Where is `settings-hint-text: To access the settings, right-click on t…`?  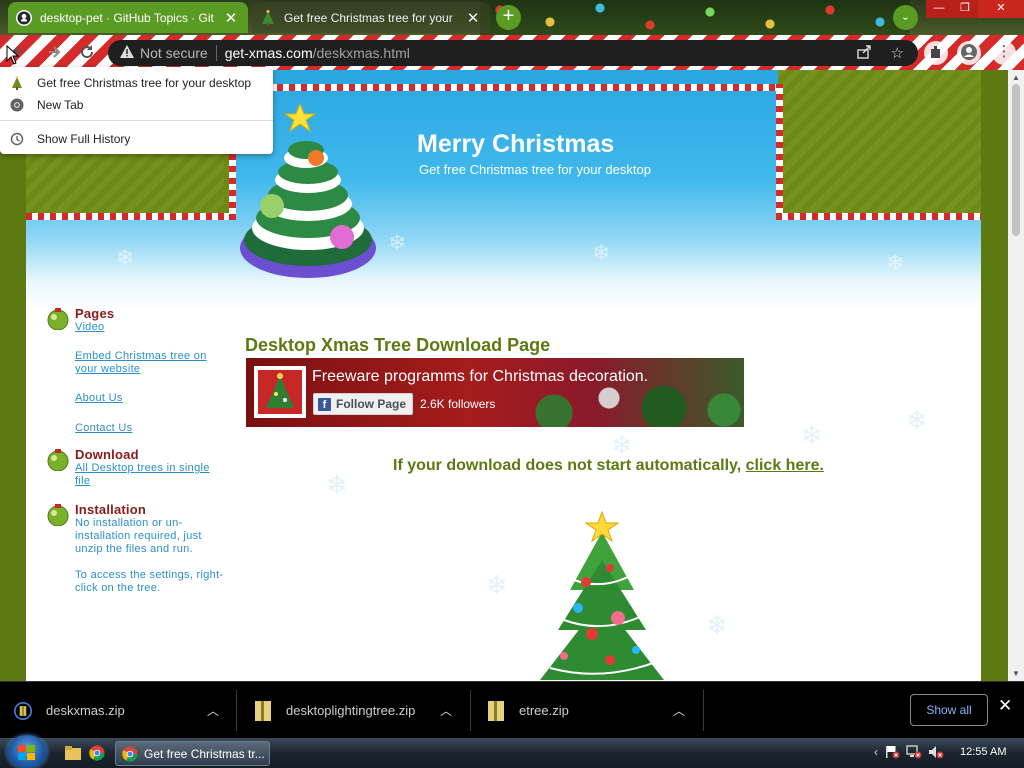
settings-hint-text: To access the settings, right-click on t… is located at coordinates (149, 581).